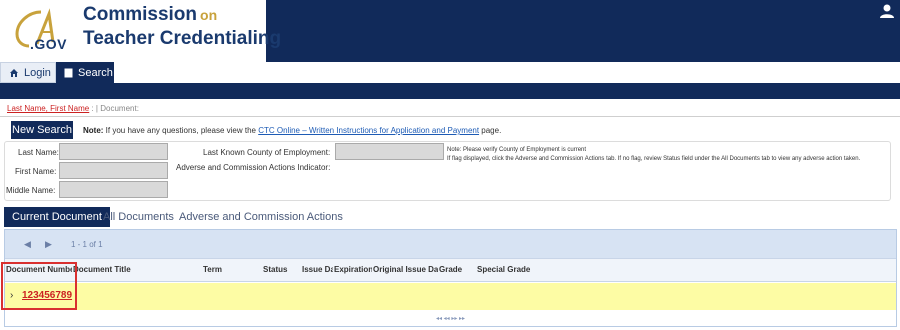 The image size is (900, 330). Describe the element at coordinates (282, 269) in the screenshot. I see `col-status: Status` at that location.